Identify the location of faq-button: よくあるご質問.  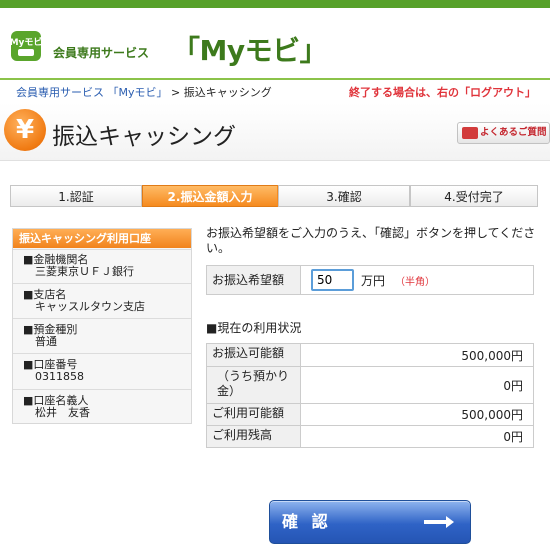
(503, 133).